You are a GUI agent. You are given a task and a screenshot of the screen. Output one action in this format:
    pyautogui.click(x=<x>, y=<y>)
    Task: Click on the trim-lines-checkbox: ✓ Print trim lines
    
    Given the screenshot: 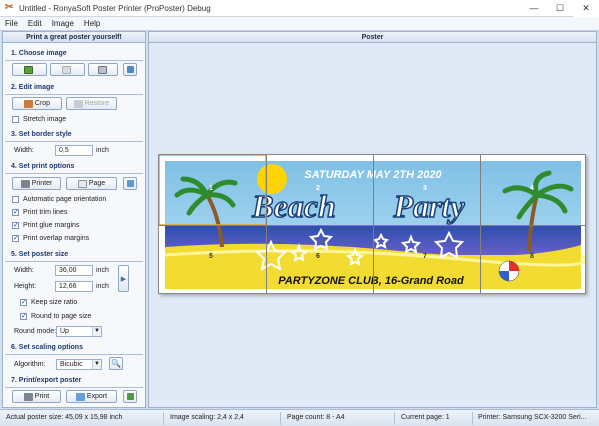 What is the action you would take?
    pyautogui.click(x=39, y=212)
    